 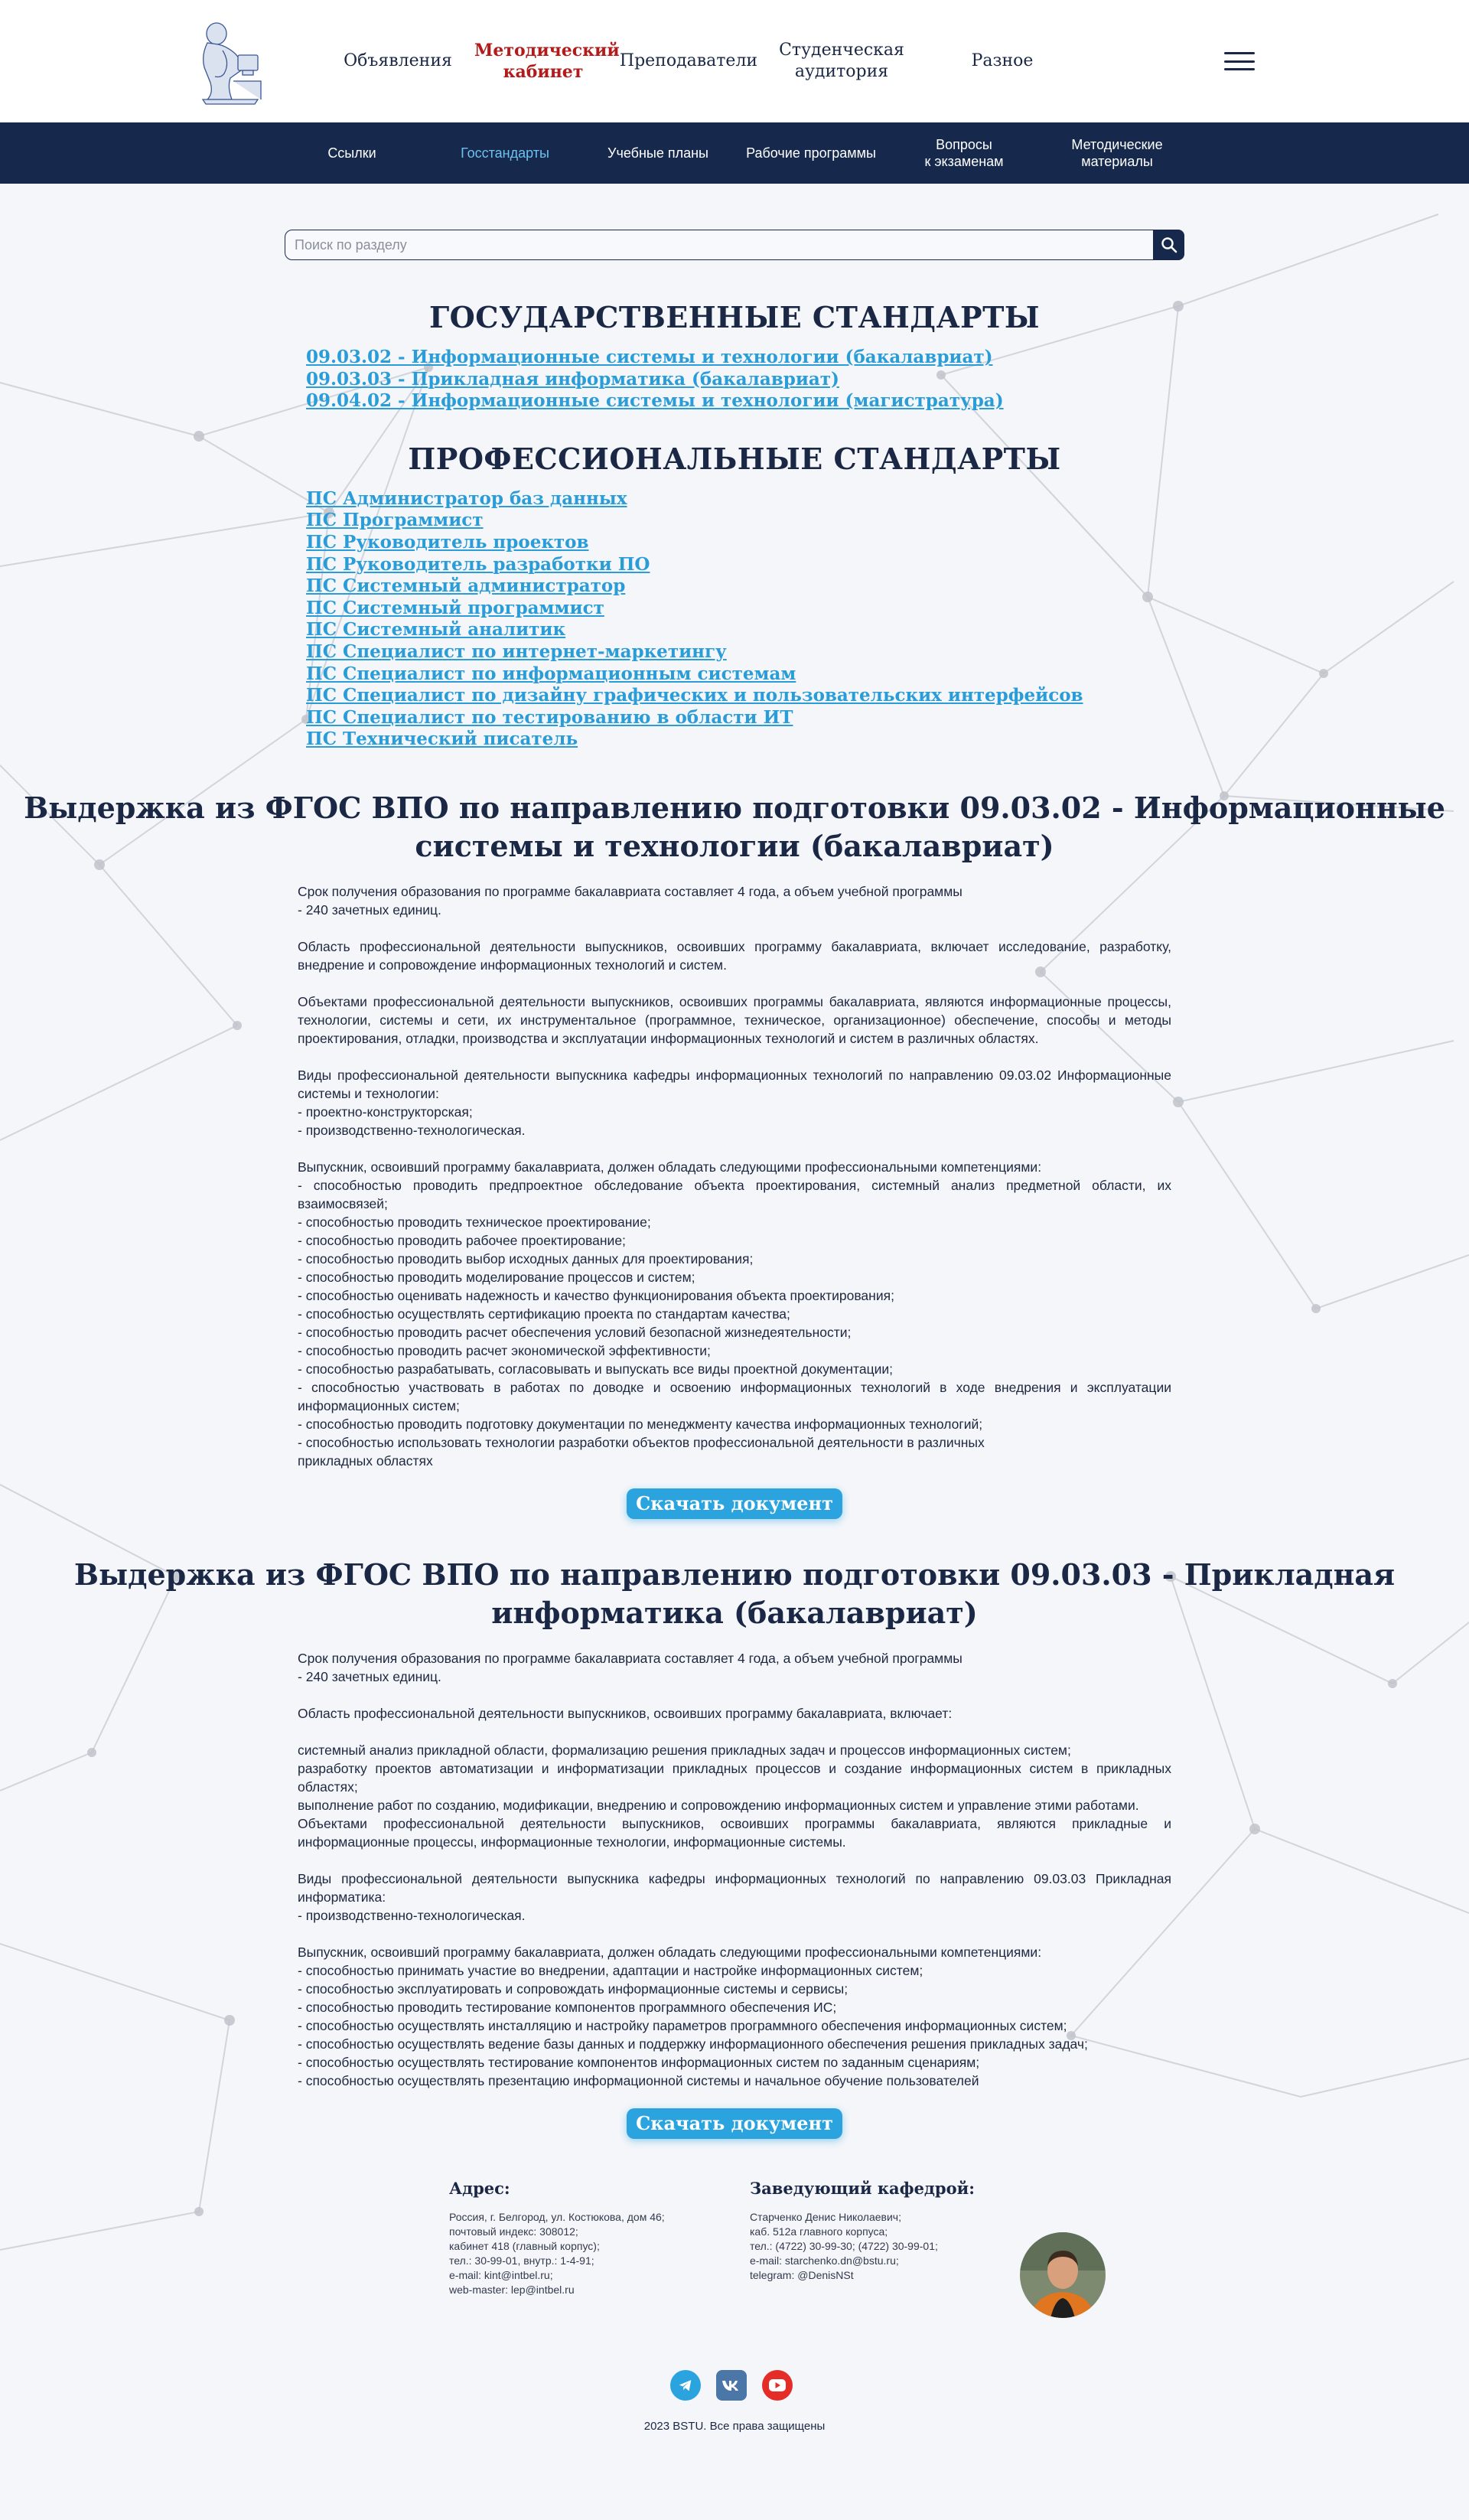 What do you see at coordinates (778, 2385) in the screenshot?
I see `youtube-icon` at bounding box center [778, 2385].